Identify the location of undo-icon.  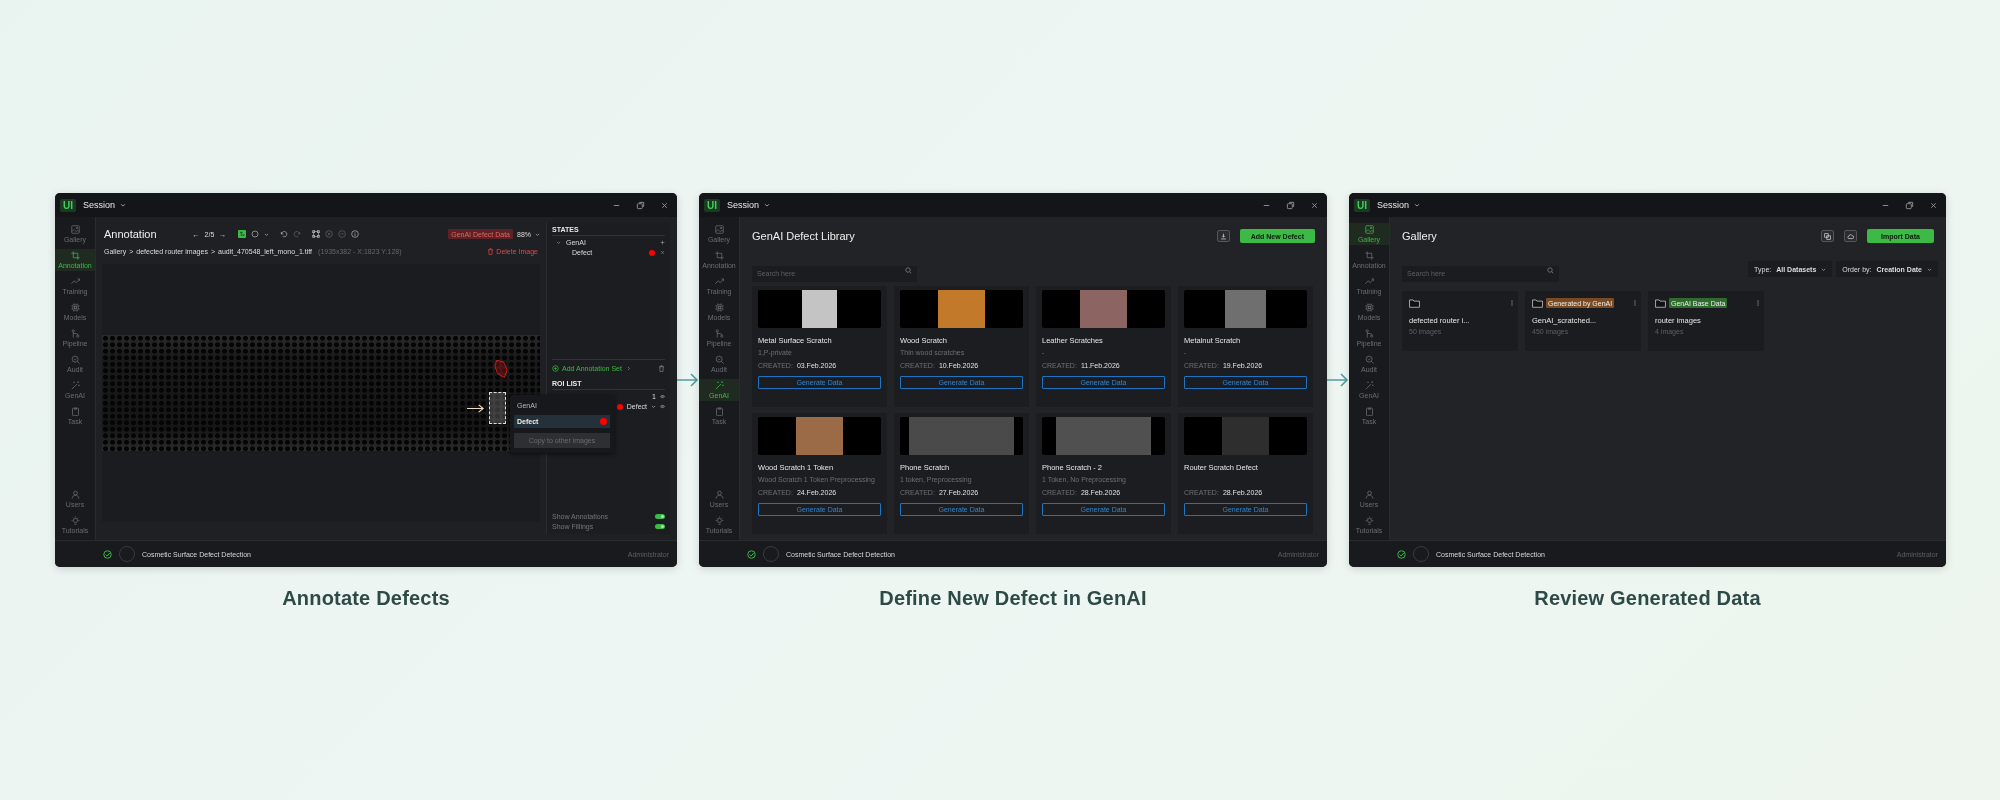
(284, 234).